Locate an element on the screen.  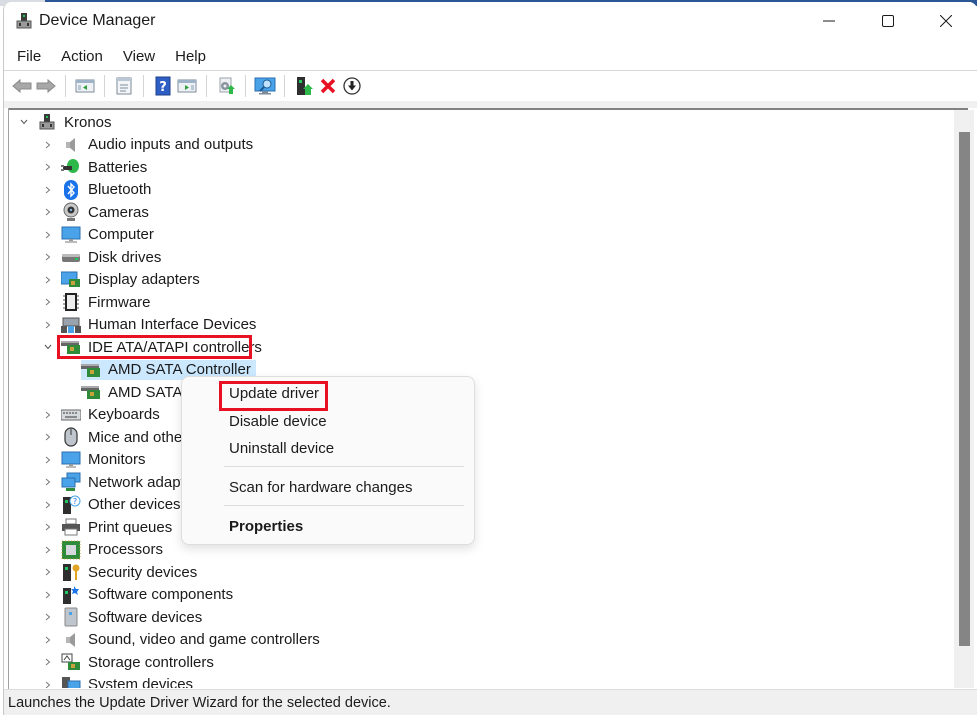
tree-item-label: Batteries is located at coordinates (118, 167).